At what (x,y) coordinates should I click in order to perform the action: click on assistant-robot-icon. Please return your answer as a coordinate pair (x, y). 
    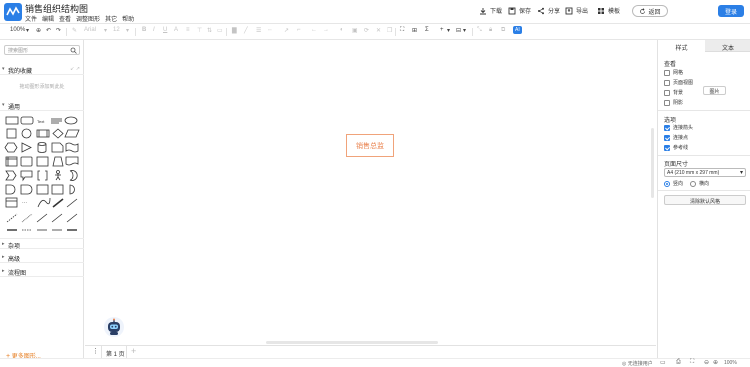
    Looking at the image, I should click on (114, 327).